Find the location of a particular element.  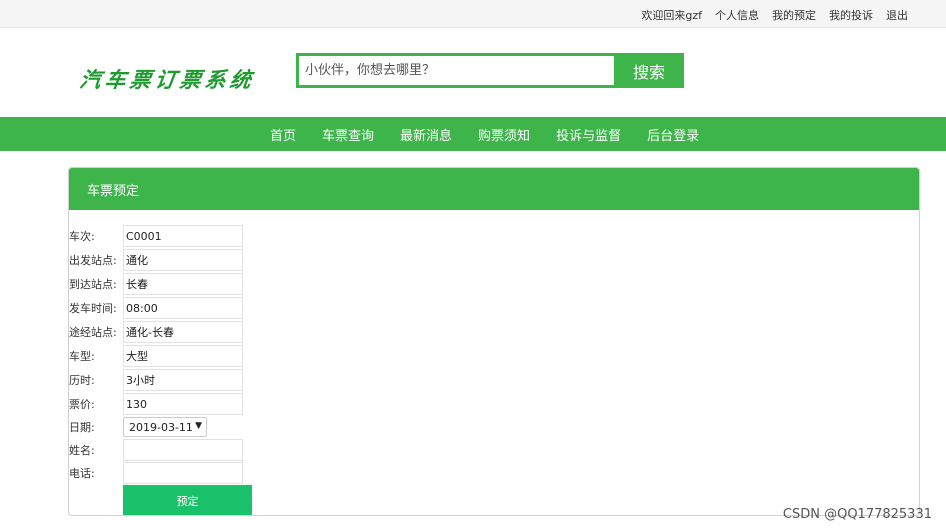

field-row-duration: 历时: 3小时 is located at coordinates (156, 380).